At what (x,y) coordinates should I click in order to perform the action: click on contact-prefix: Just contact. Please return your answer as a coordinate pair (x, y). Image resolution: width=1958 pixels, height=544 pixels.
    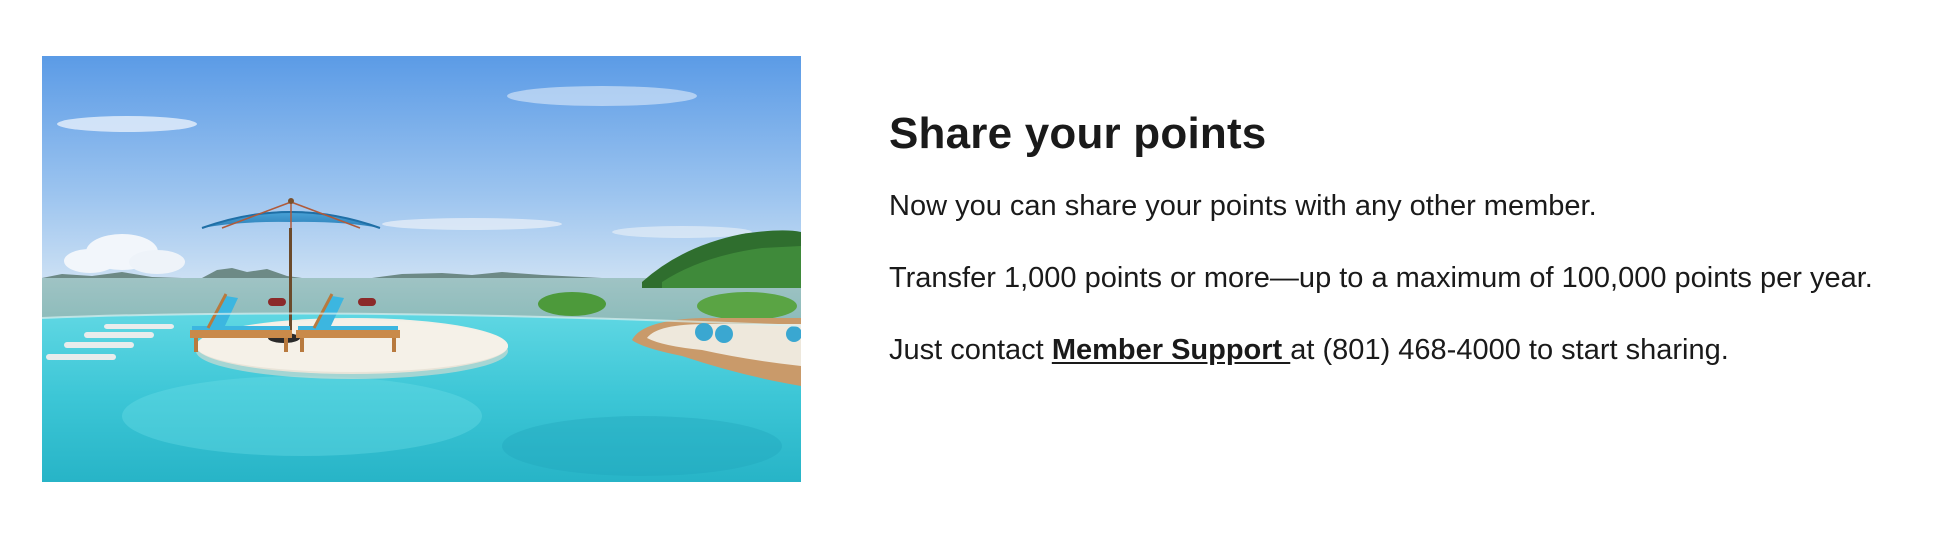
    Looking at the image, I should click on (970, 350).